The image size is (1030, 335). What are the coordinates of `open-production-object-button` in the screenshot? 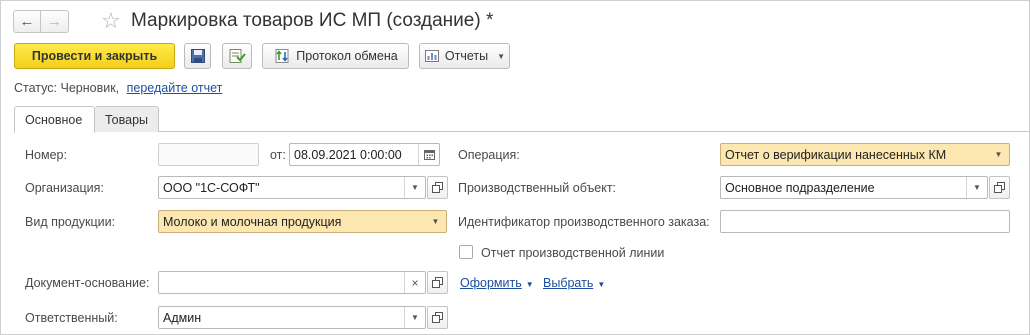 It's located at (999, 187).